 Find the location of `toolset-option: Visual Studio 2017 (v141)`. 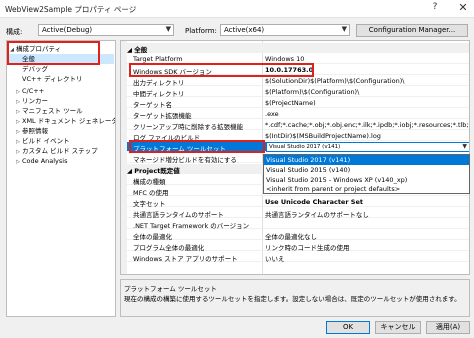

toolset-option: Visual Studio 2017 (v141) is located at coordinates (366, 160).